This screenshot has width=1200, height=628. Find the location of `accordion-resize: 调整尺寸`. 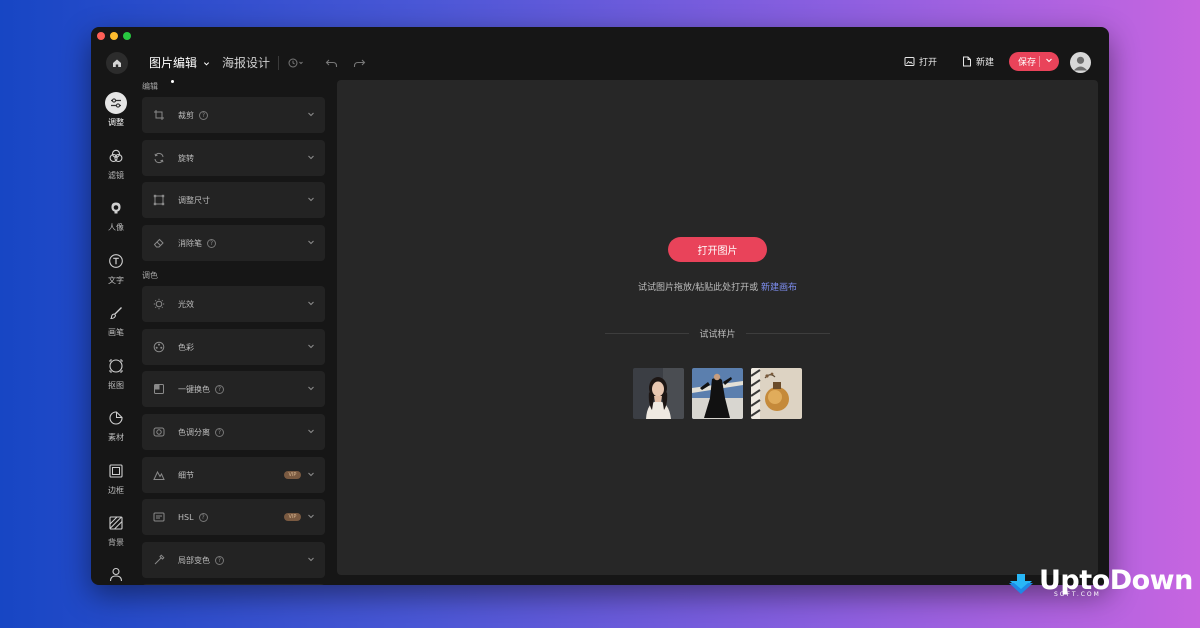

accordion-resize: 调整尺寸 is located at coordinates (233, 200).